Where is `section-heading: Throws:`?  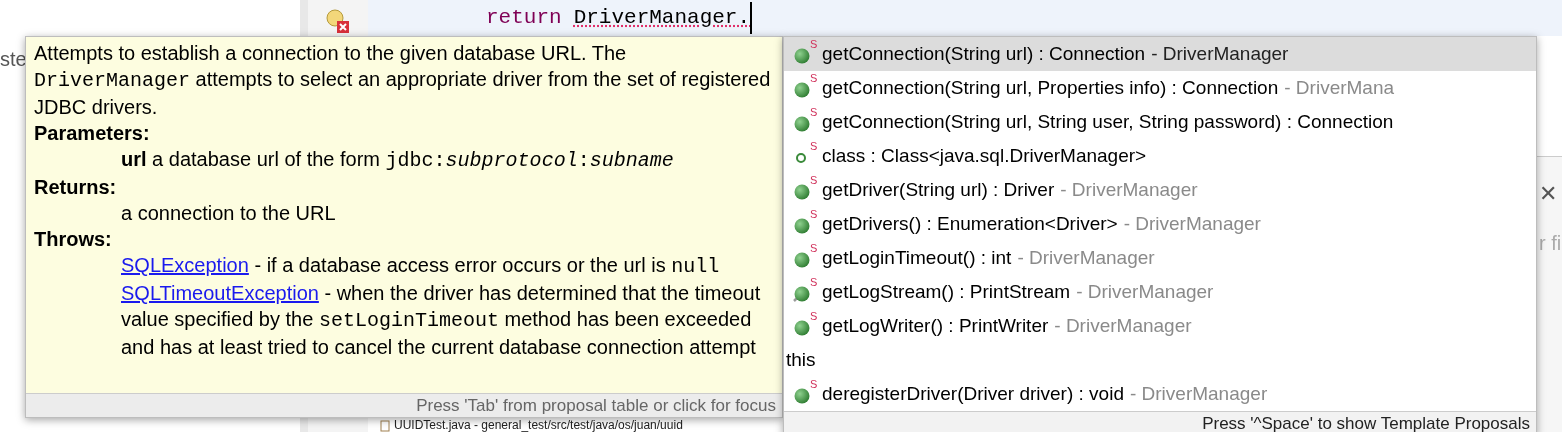
section-heading: Throws: is located at coordinates (73, 239).